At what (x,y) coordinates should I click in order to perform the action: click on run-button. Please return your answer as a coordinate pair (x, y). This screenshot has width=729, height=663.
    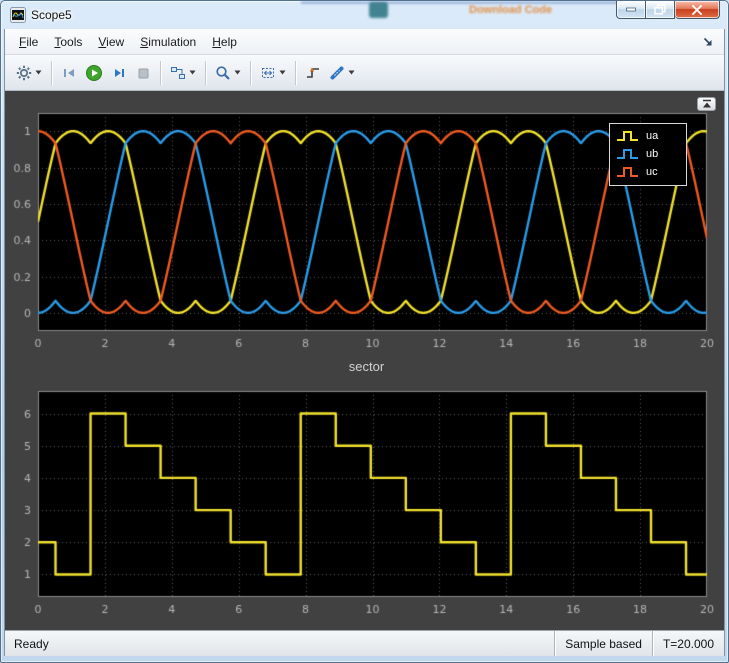
    Looking at the image, I should click on (94, 72).